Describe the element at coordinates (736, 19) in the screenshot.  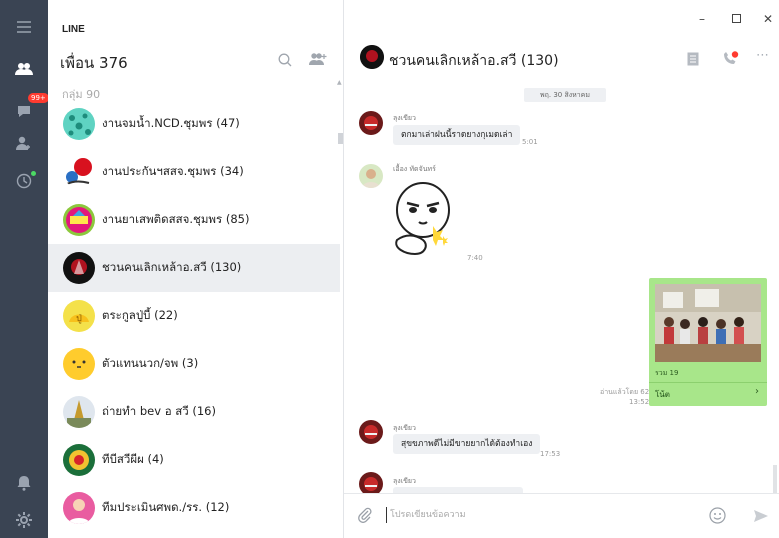
I see `maximize-icon` at that location.